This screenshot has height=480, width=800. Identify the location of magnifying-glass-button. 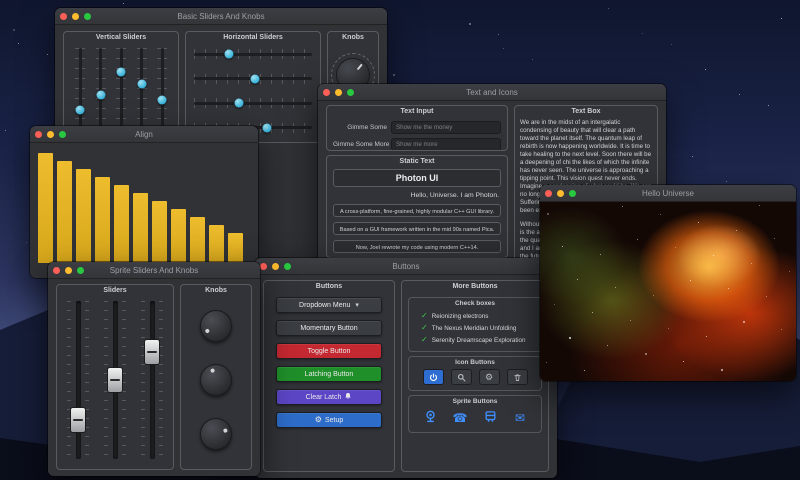
(461, 377).